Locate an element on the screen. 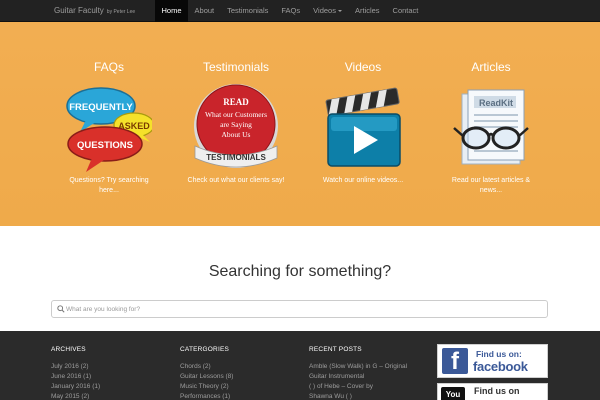 This screenshot has height=400, width=600. feature-faqs-desc-line1: Questions? Try searching is located at coordinates (109, 180).